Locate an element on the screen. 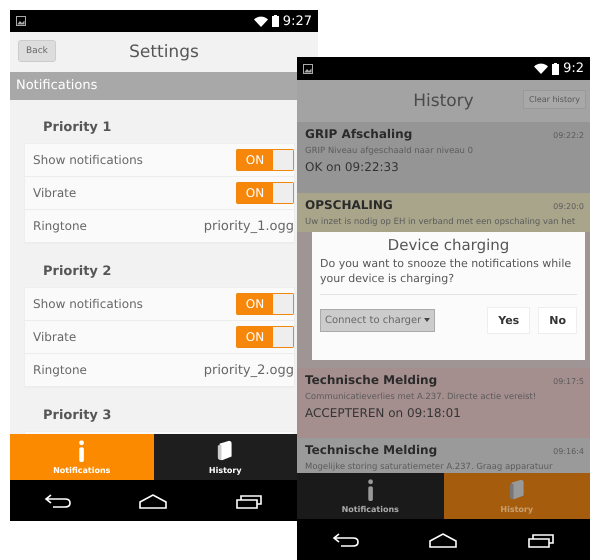 The width and height of the screenshot is (590, 560). item-title: GRIP Afschaling is located at coordinates (358, 134).